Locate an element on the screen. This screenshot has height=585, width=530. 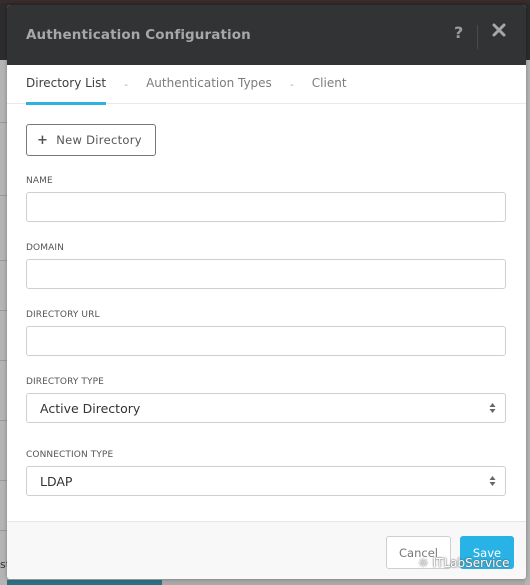
background-app-left is located at coordinates (3, 322).